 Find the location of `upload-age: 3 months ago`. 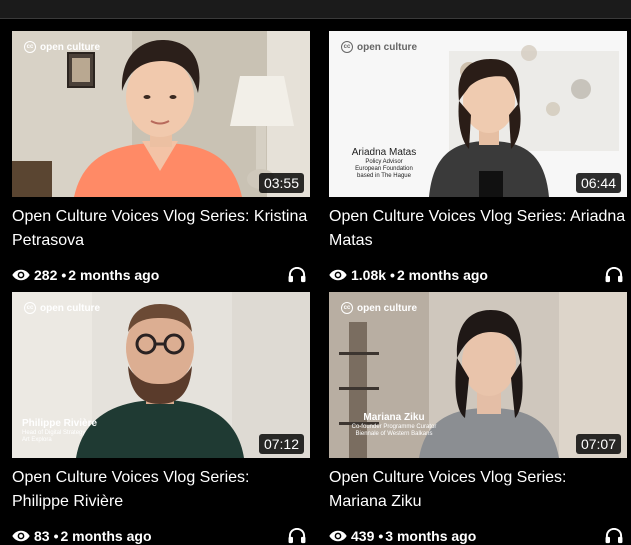

upload-age: 3 months ago is located at coordinates (431, 536).